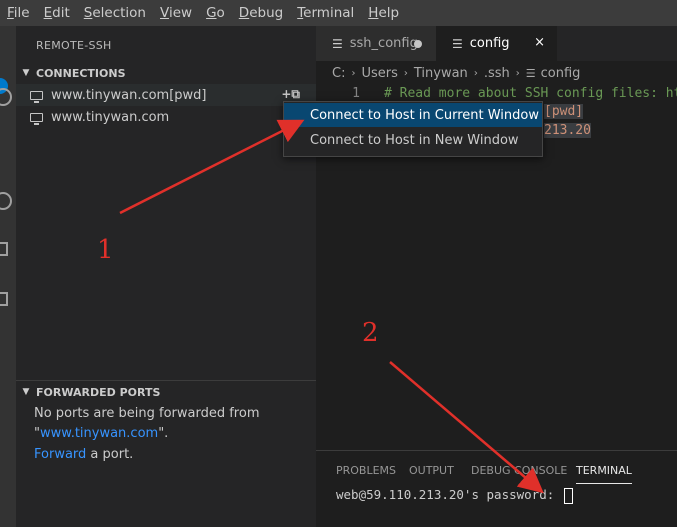 The height and width of the screenshot is (527, 677). What do you see at coordinates (6, 201) in the screenshot?
I see `debug-icon` at bounding box center [6, 201].